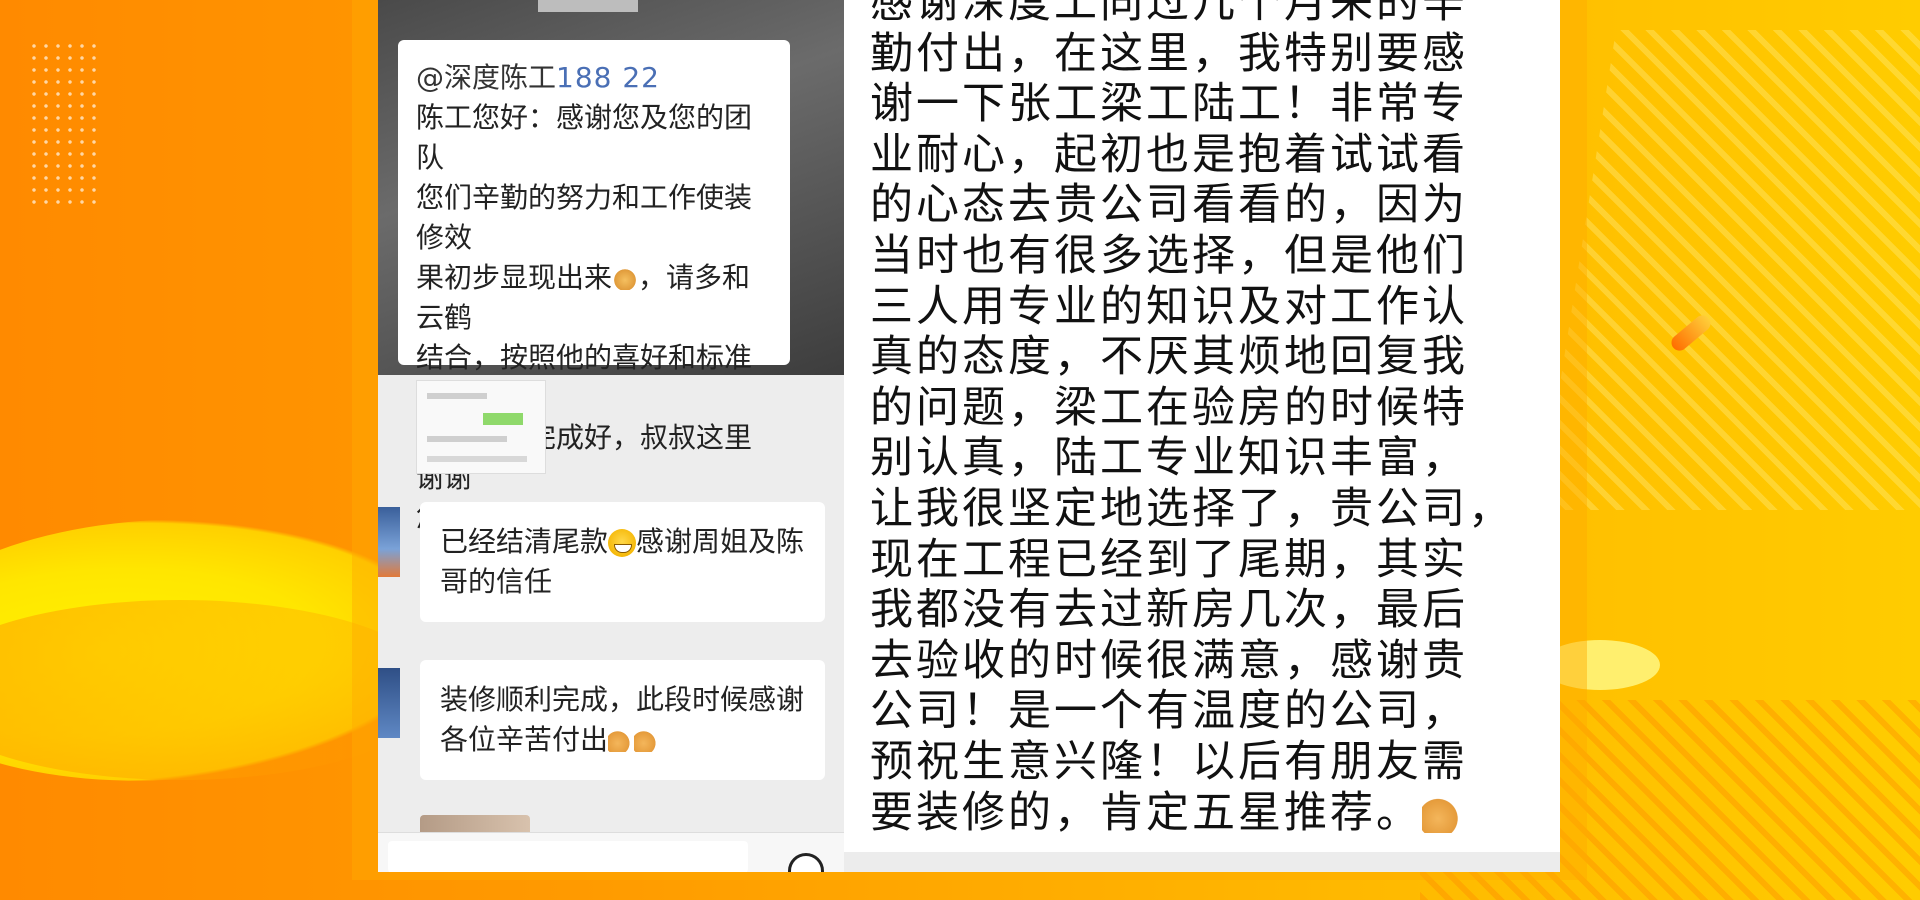 The height and width of the screenshot is (900, 1920). I want to click on mention-handle: @深度陈工, so click(486, 77).